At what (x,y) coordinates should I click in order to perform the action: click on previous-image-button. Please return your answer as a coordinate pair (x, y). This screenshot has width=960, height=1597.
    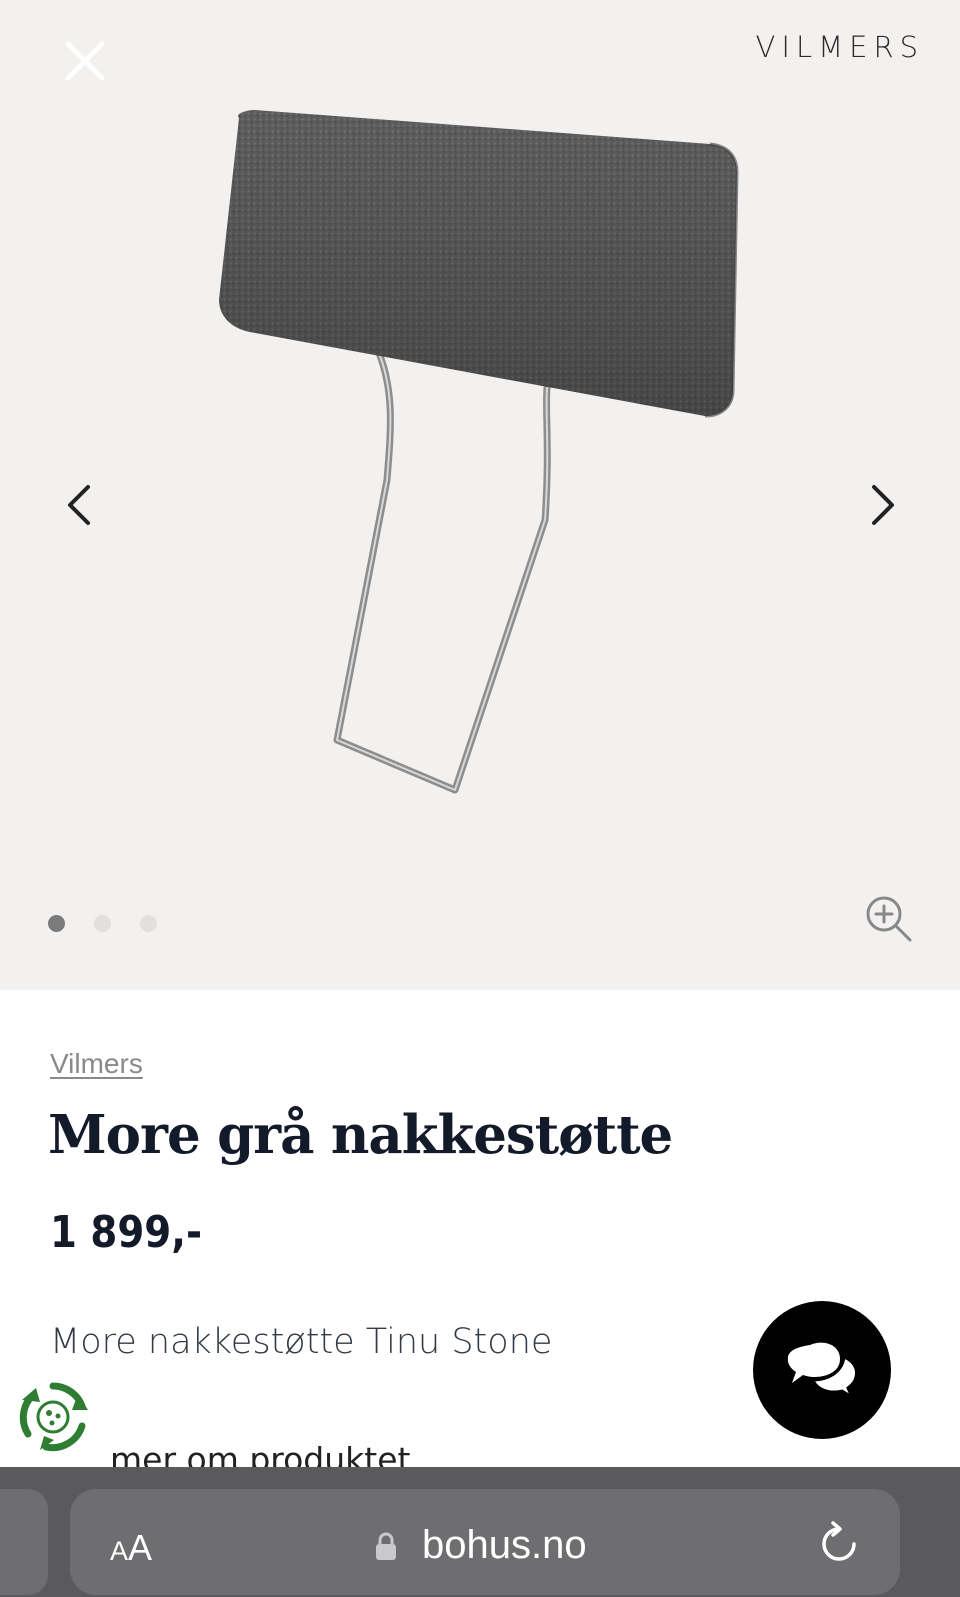
    Looking at the image, I should click on (80, 505).